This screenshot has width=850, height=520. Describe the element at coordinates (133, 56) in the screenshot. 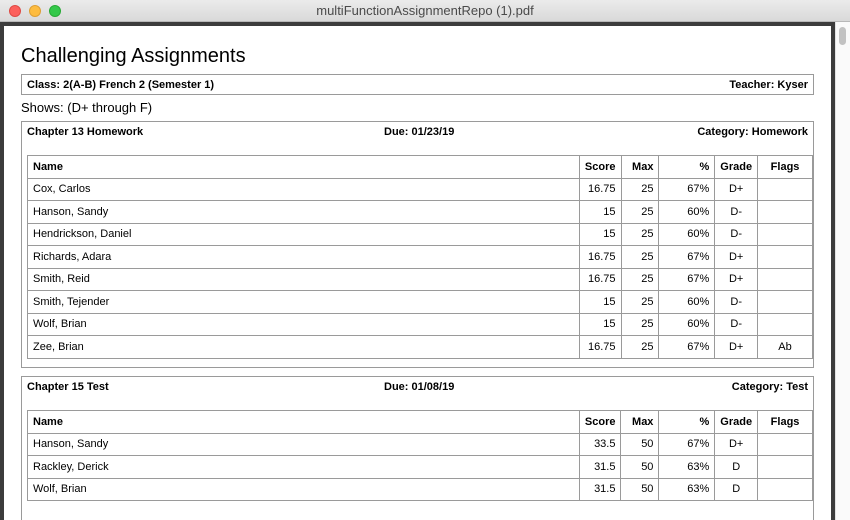

I see `report-title: Challenging Assignments` at that location.